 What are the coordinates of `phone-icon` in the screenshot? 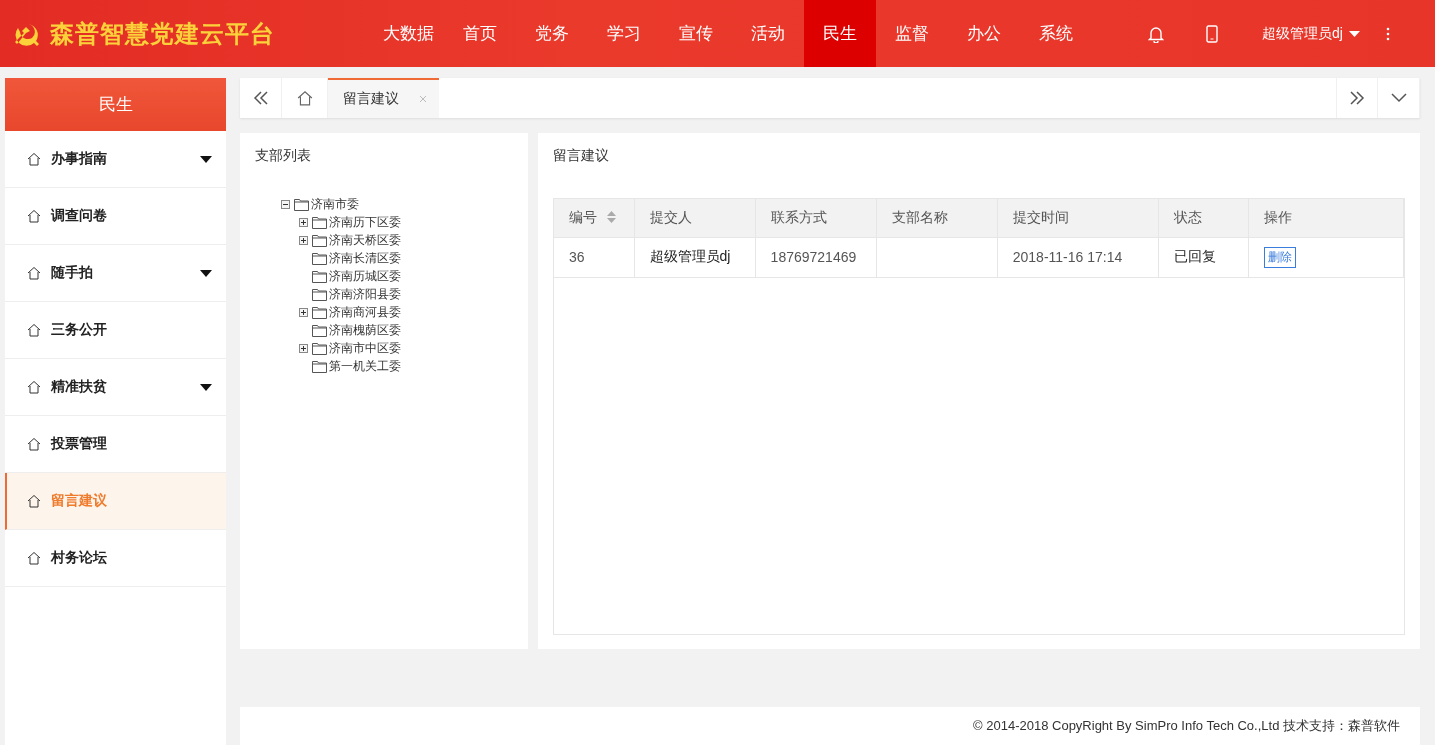 It's located at (1212, 33).